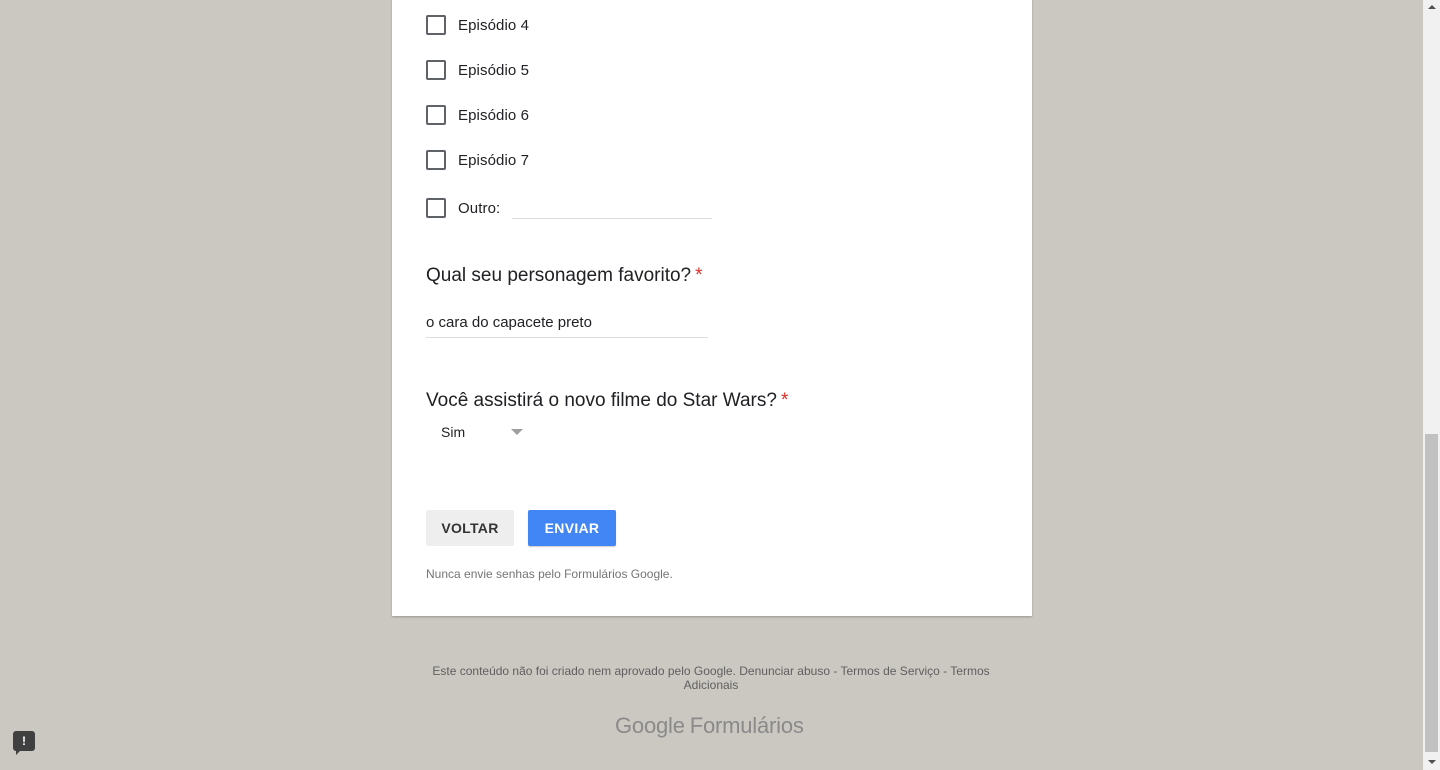  Describe the element at coordinates (559, 275) in the screenshot. I see `question-text: Qual seu personagem favorito?` at that location.